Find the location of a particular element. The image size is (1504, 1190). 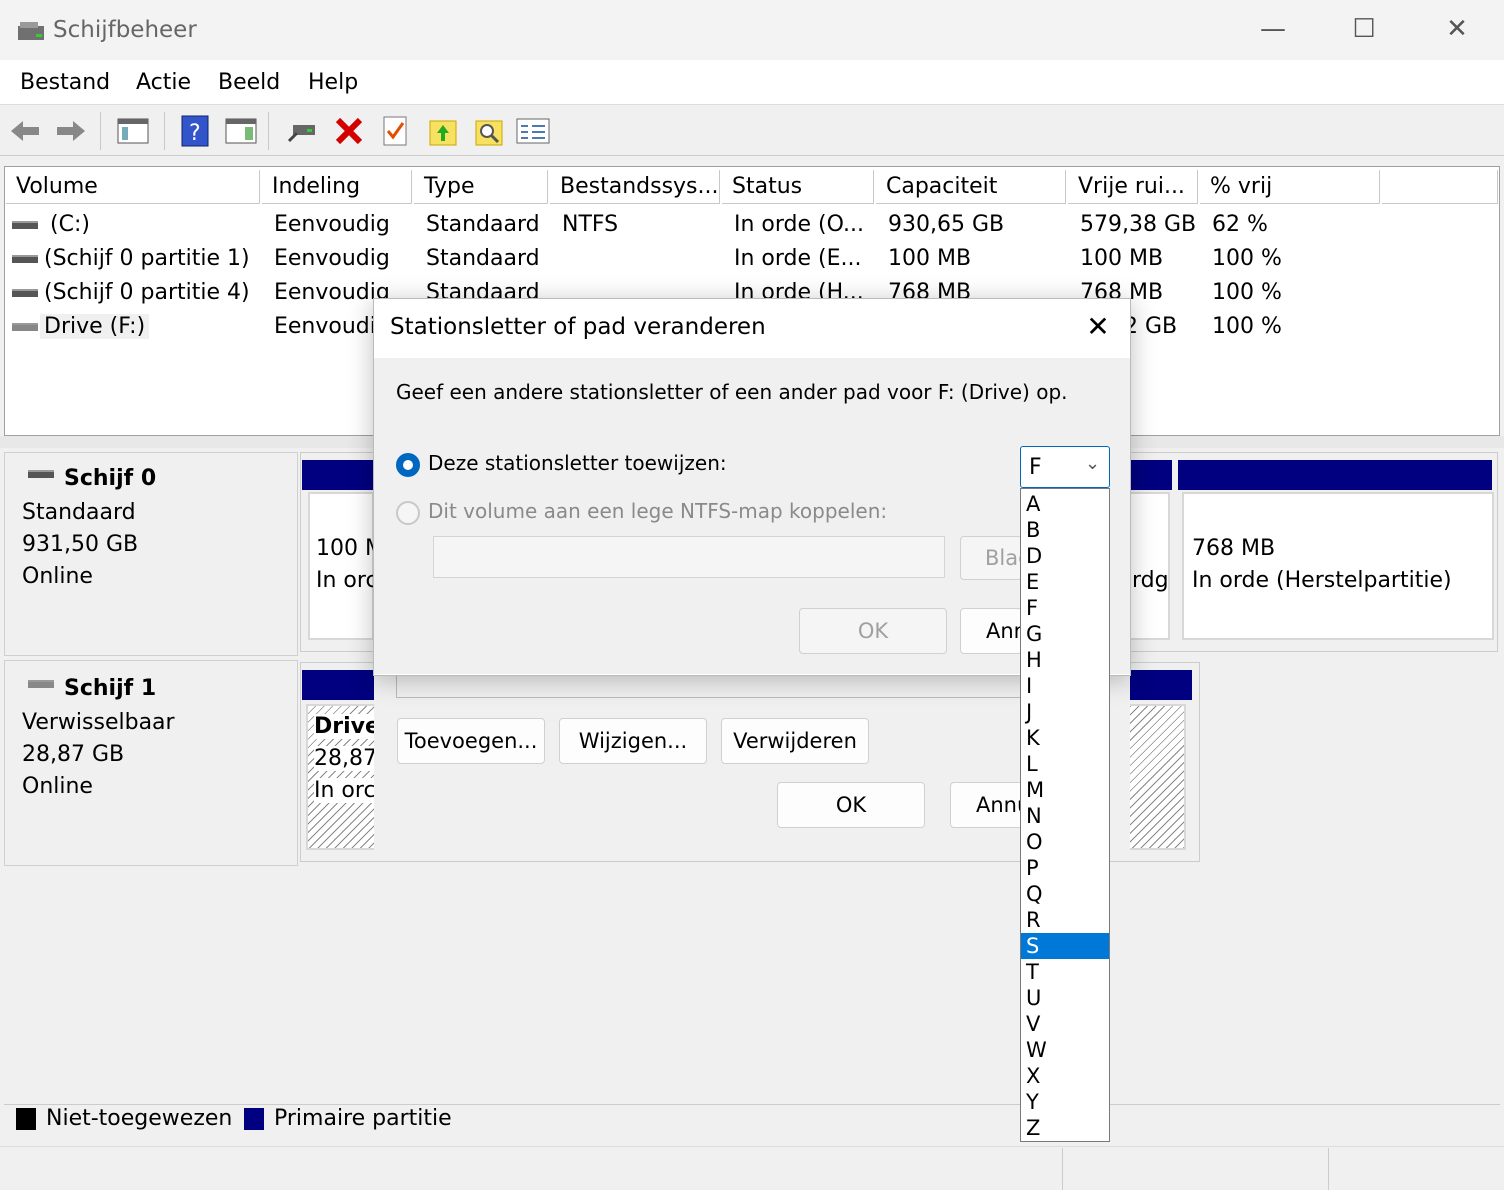

drive-letter-option: E is located at coordinates (1065, 582).